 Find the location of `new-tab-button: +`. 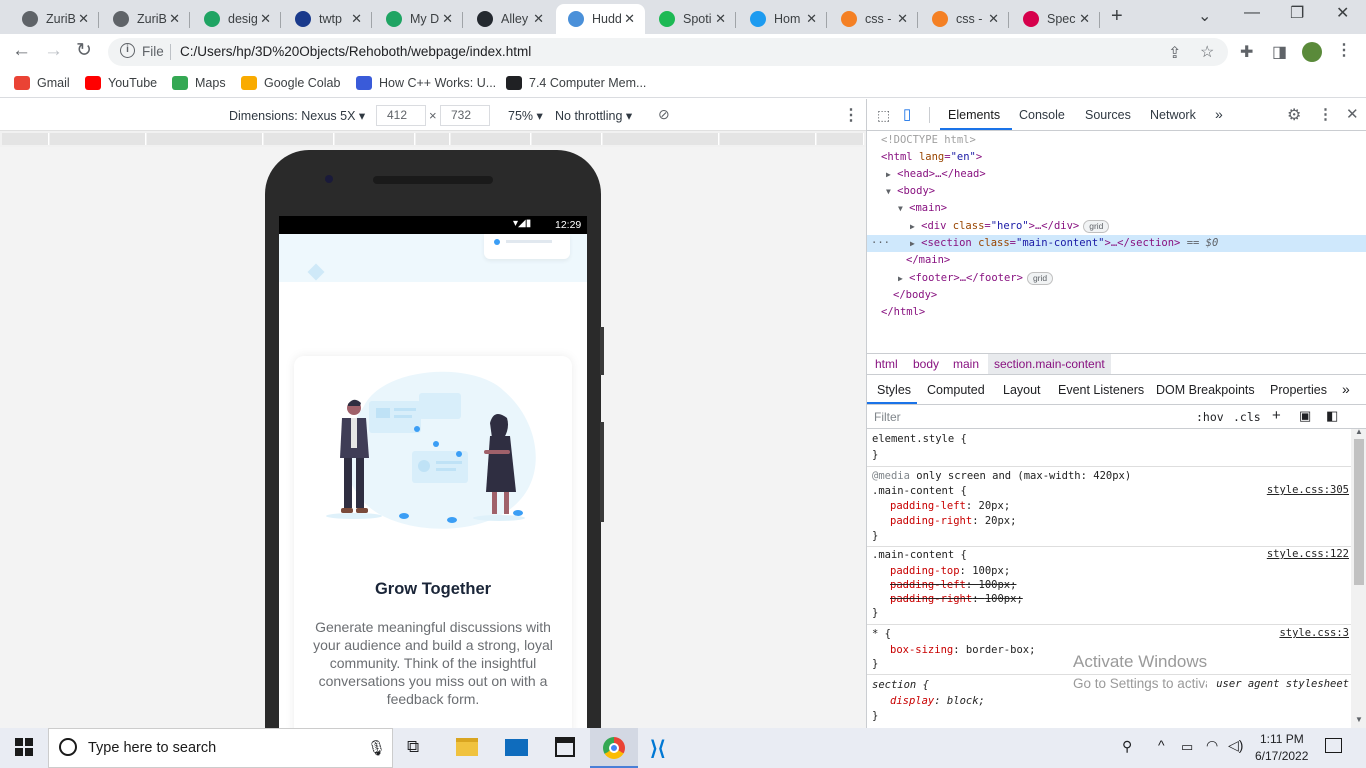

new-tab-button: + is located at coordinates (1117, 16).